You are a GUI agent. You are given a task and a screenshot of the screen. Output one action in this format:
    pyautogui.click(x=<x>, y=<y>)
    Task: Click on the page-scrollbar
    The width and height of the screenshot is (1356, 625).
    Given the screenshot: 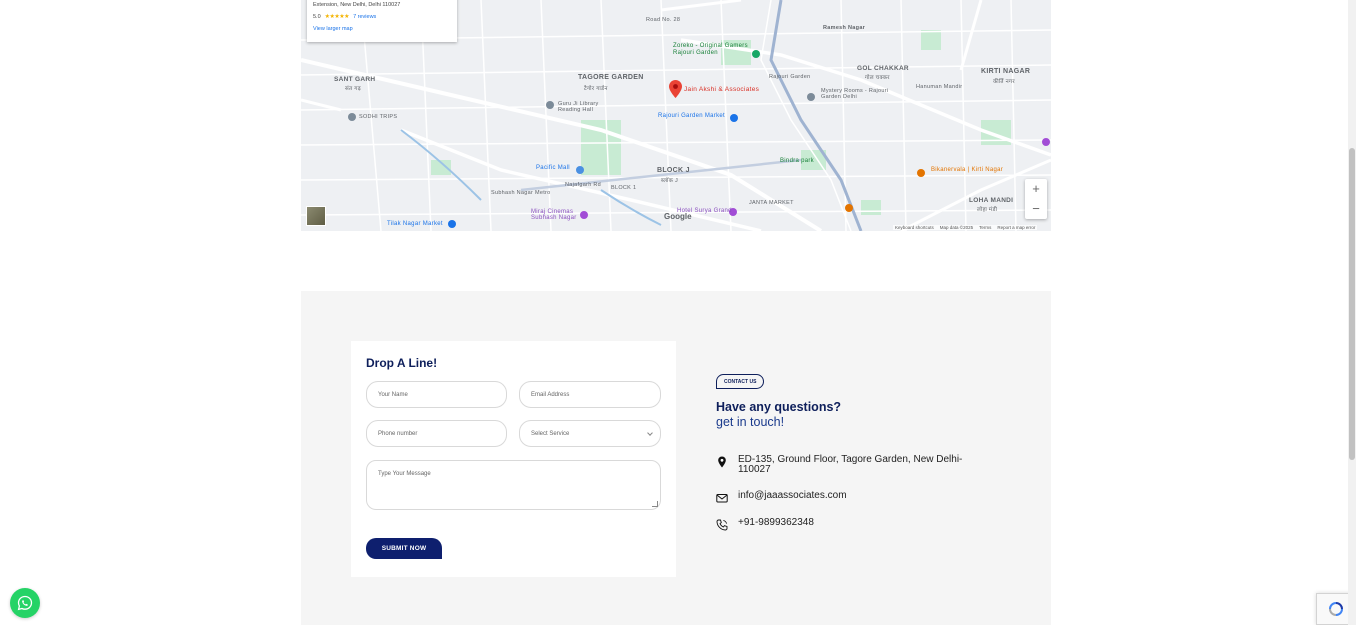 What is the action you would take?
    pyautogui.click(x=1352, y=312)
    